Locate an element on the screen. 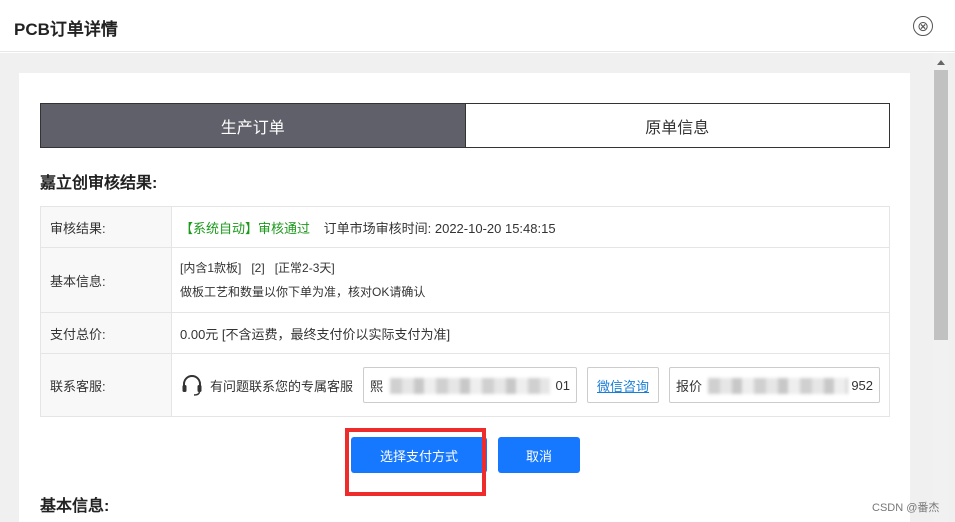  vertical-scrollbar is located at coordinates (941, 288).